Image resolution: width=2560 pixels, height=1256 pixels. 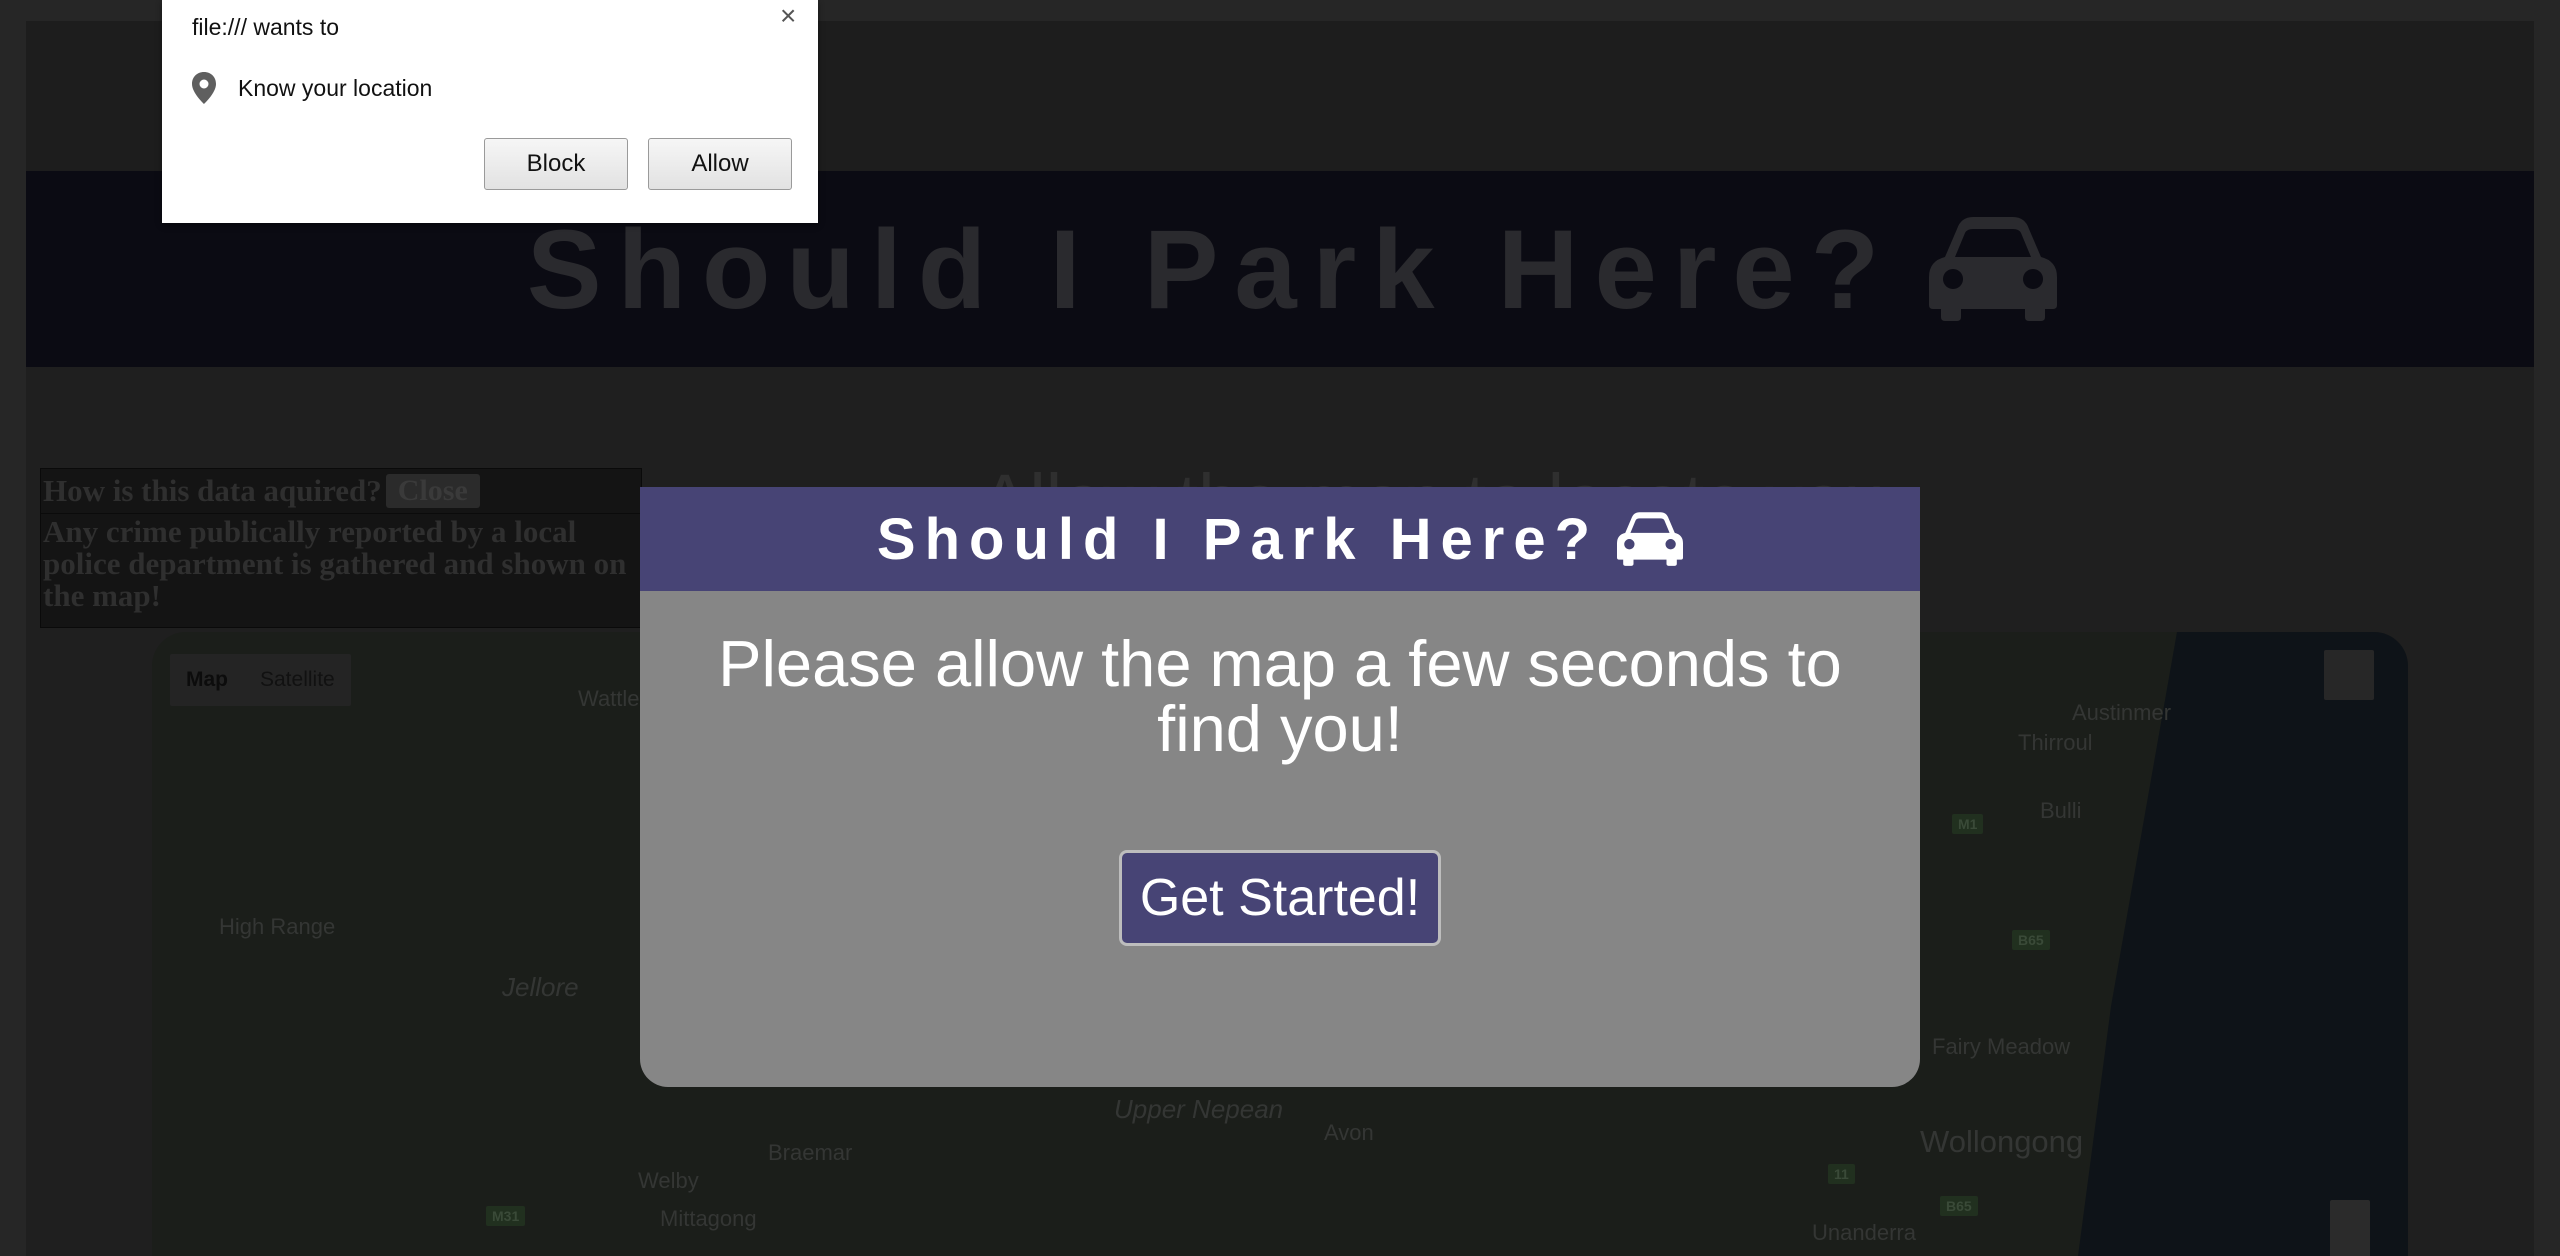 What do you see at coordinates (609, 698) in the screenshot?
I see `map-label-wattle: Wattle` at bounding box center [609, 698].